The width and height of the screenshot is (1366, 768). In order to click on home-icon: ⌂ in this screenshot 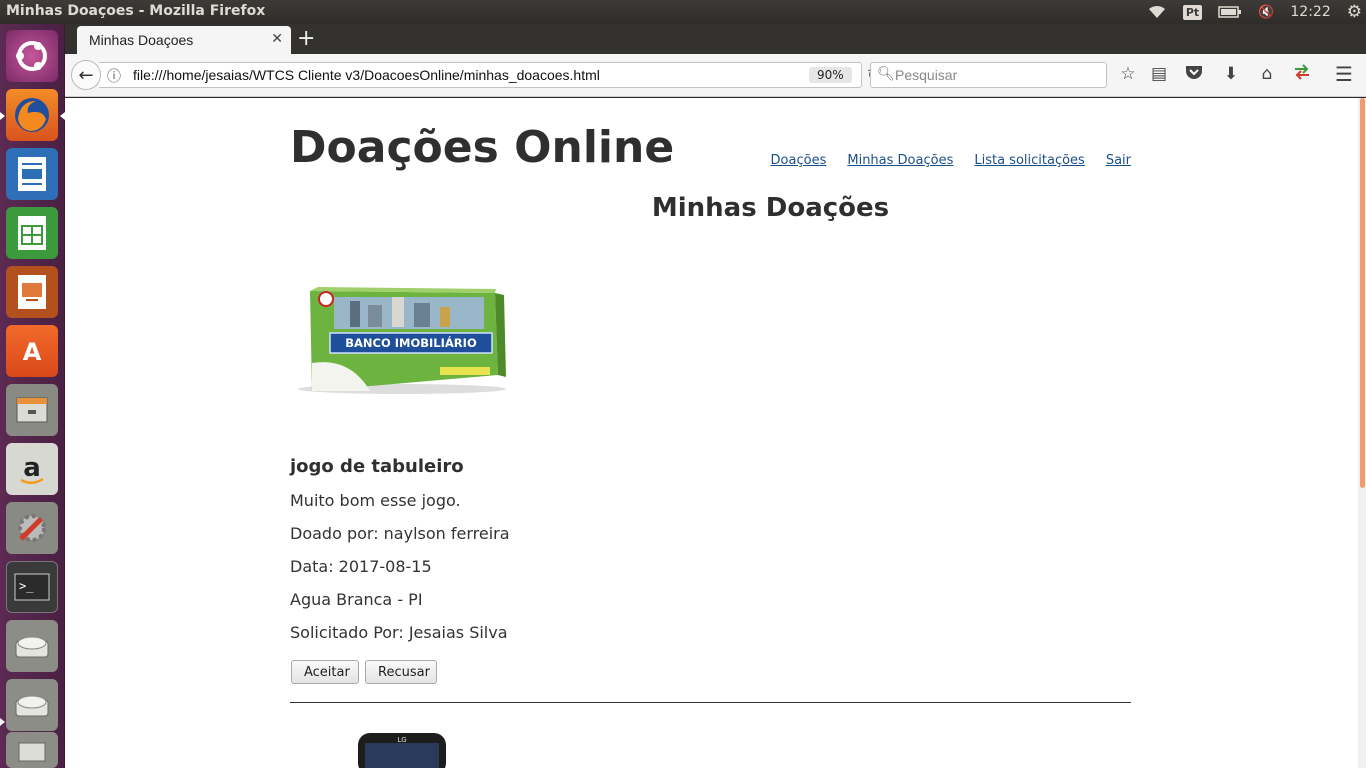, I will do `click(1267, 74)`.